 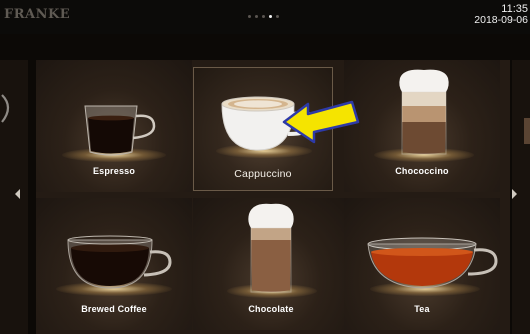 I want to click on clock: 11:35 2018-09-06, so click(x=501, y=15).